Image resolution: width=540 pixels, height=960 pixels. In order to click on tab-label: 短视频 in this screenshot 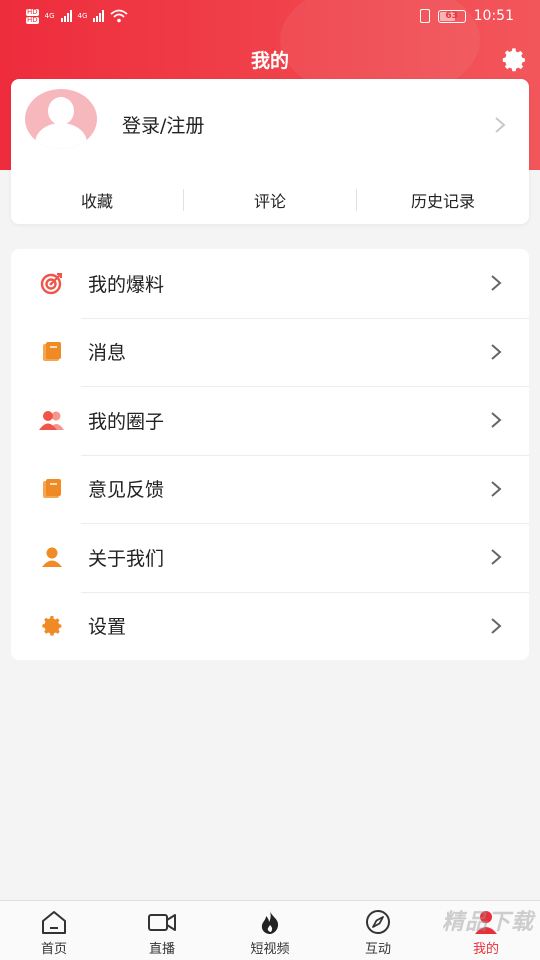, I will do `click(270, 949)`.